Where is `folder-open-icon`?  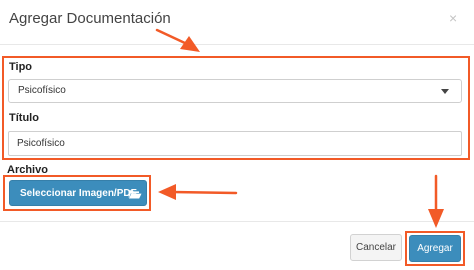 folder-open-icon is located at coordinates (135, 194).